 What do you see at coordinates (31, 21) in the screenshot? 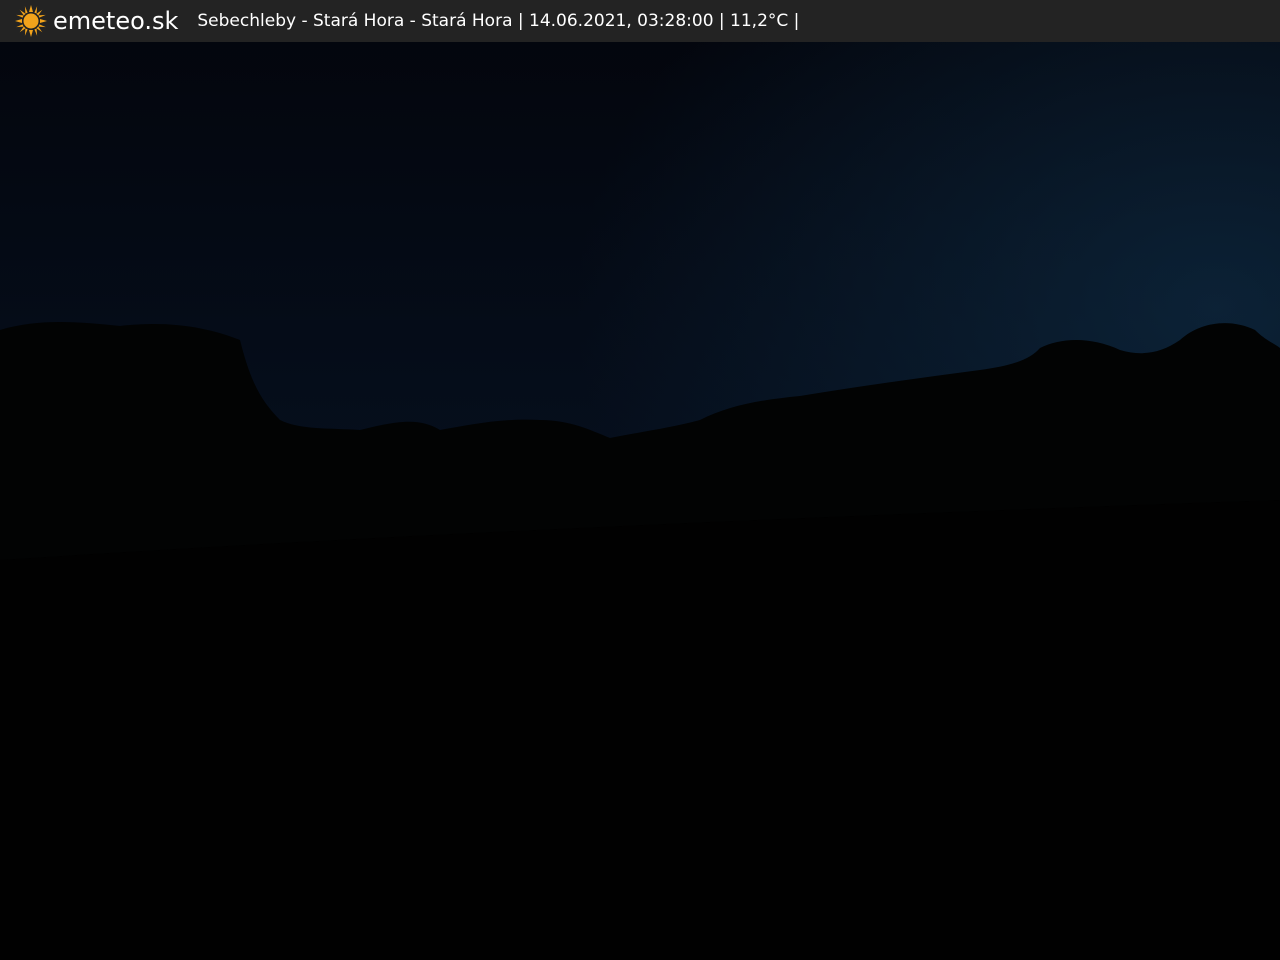
I see `sun-icon` at bounding box center [31, 21].